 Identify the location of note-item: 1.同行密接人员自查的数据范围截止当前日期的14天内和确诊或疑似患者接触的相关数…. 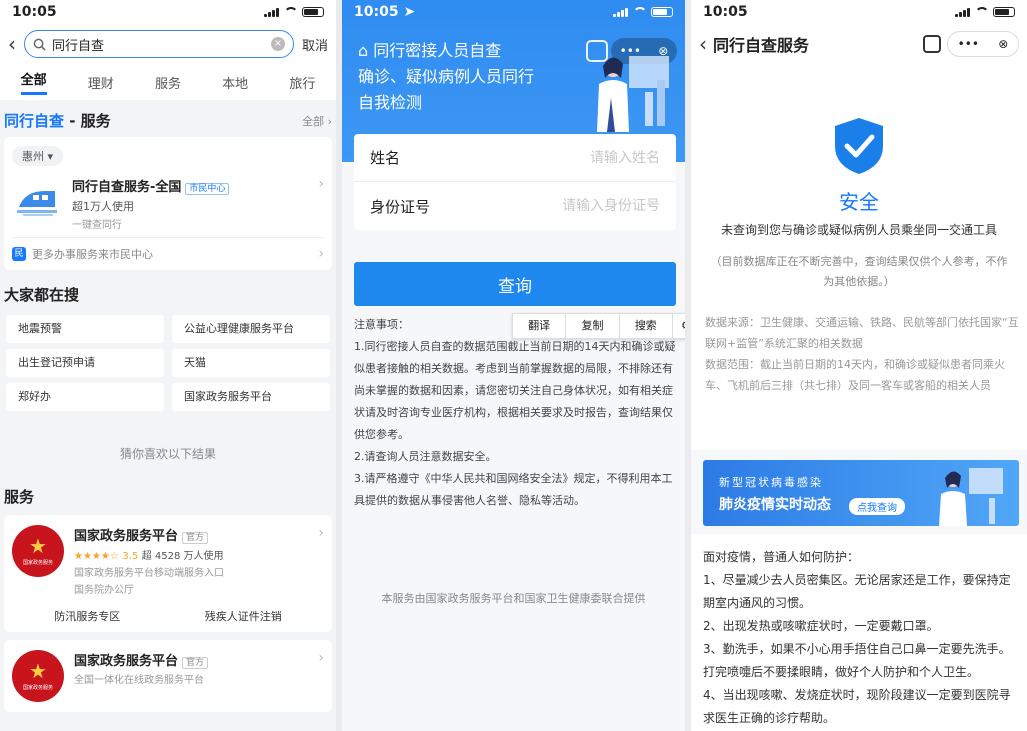
(515, 390).